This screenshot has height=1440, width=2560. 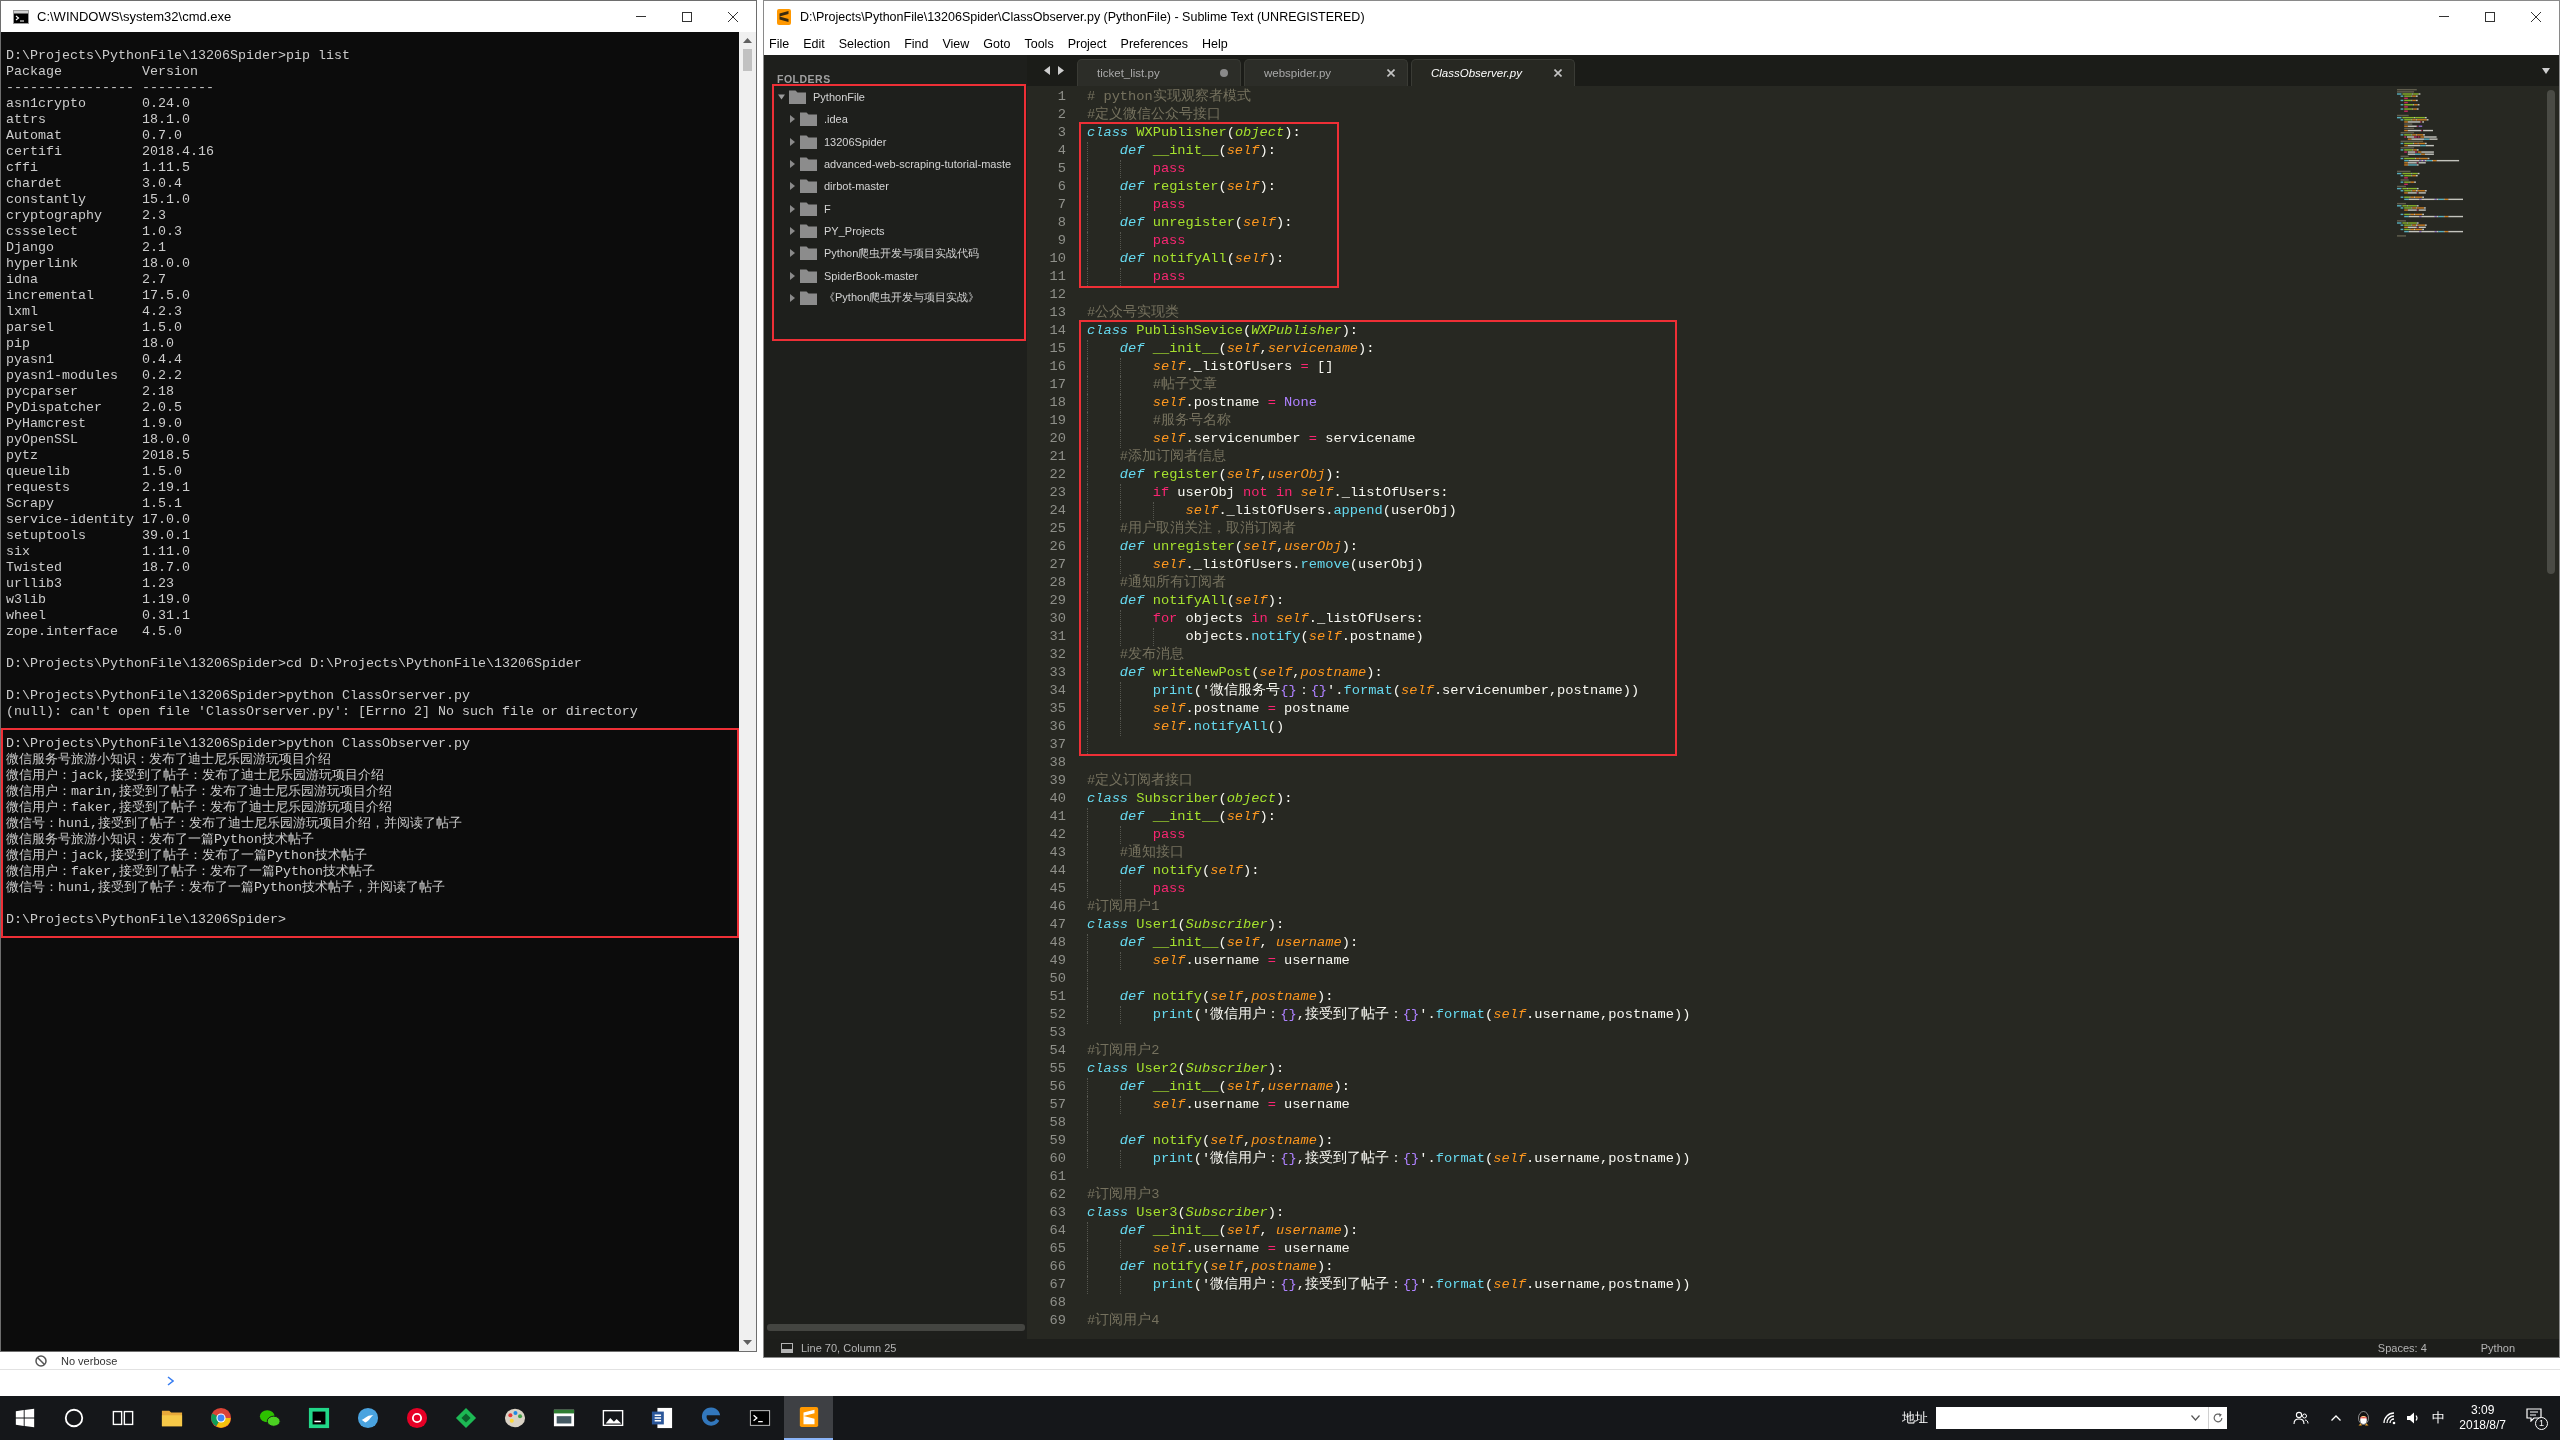 I want to click on arrow-up-icon, so click(x=747, y=40).